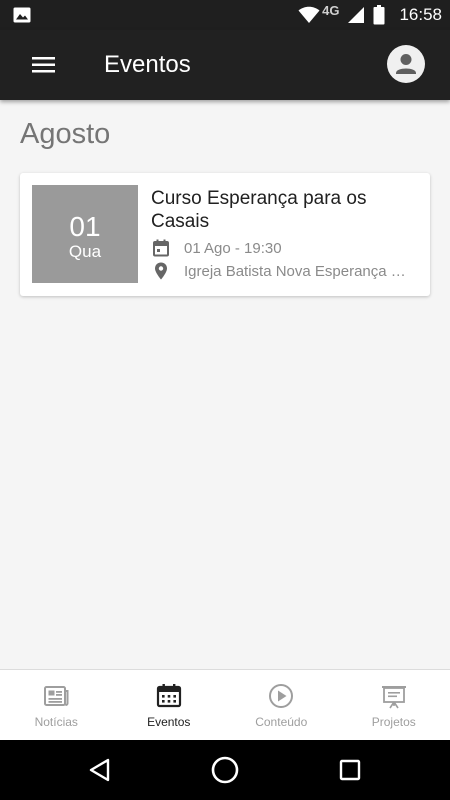 The width and height of the screenshot is (450, 800). I want to click on event-datetime: 01 Ago - 19:30, so click(233, 248).